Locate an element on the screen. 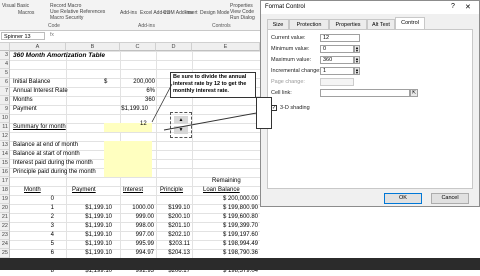 This screenshot has width=480, height=276. table-cell-payment is located at coordinates (89, 199).